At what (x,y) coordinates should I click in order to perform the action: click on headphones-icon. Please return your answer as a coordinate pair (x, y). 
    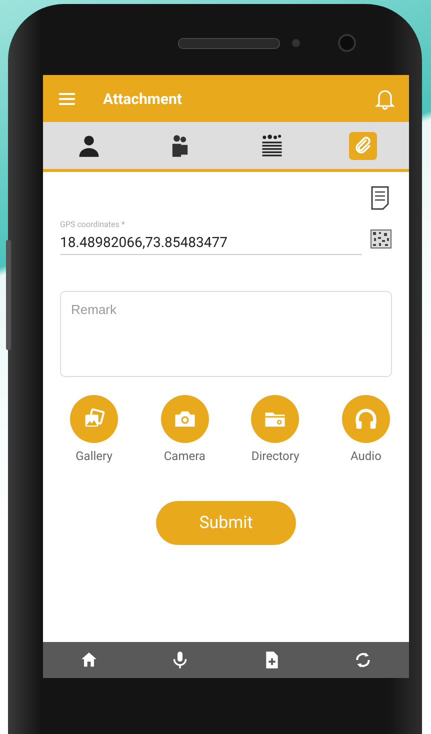
    Looking at the image, I should click on (365, 419).